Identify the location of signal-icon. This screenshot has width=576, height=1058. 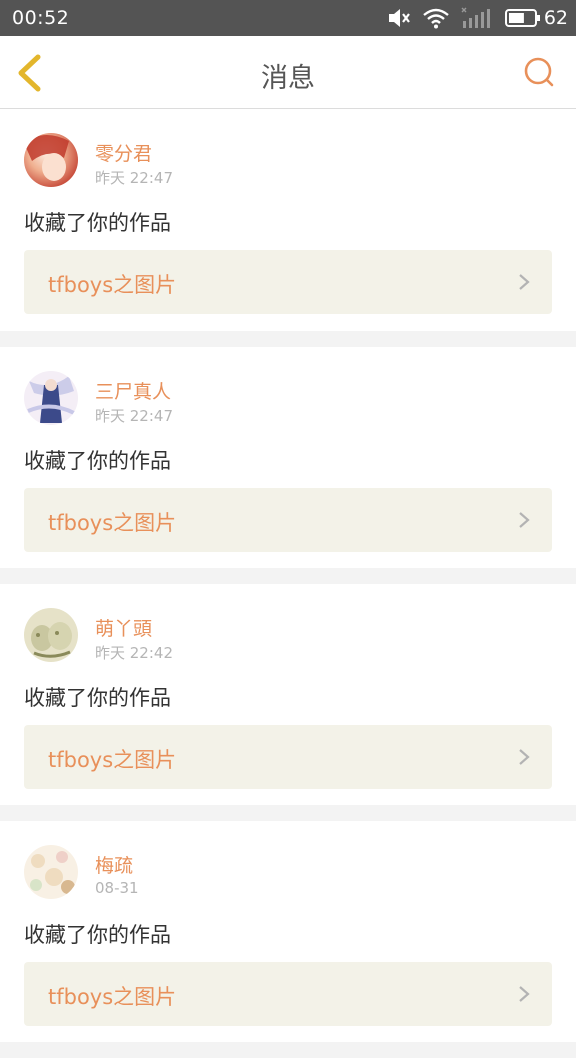
(475, 17).